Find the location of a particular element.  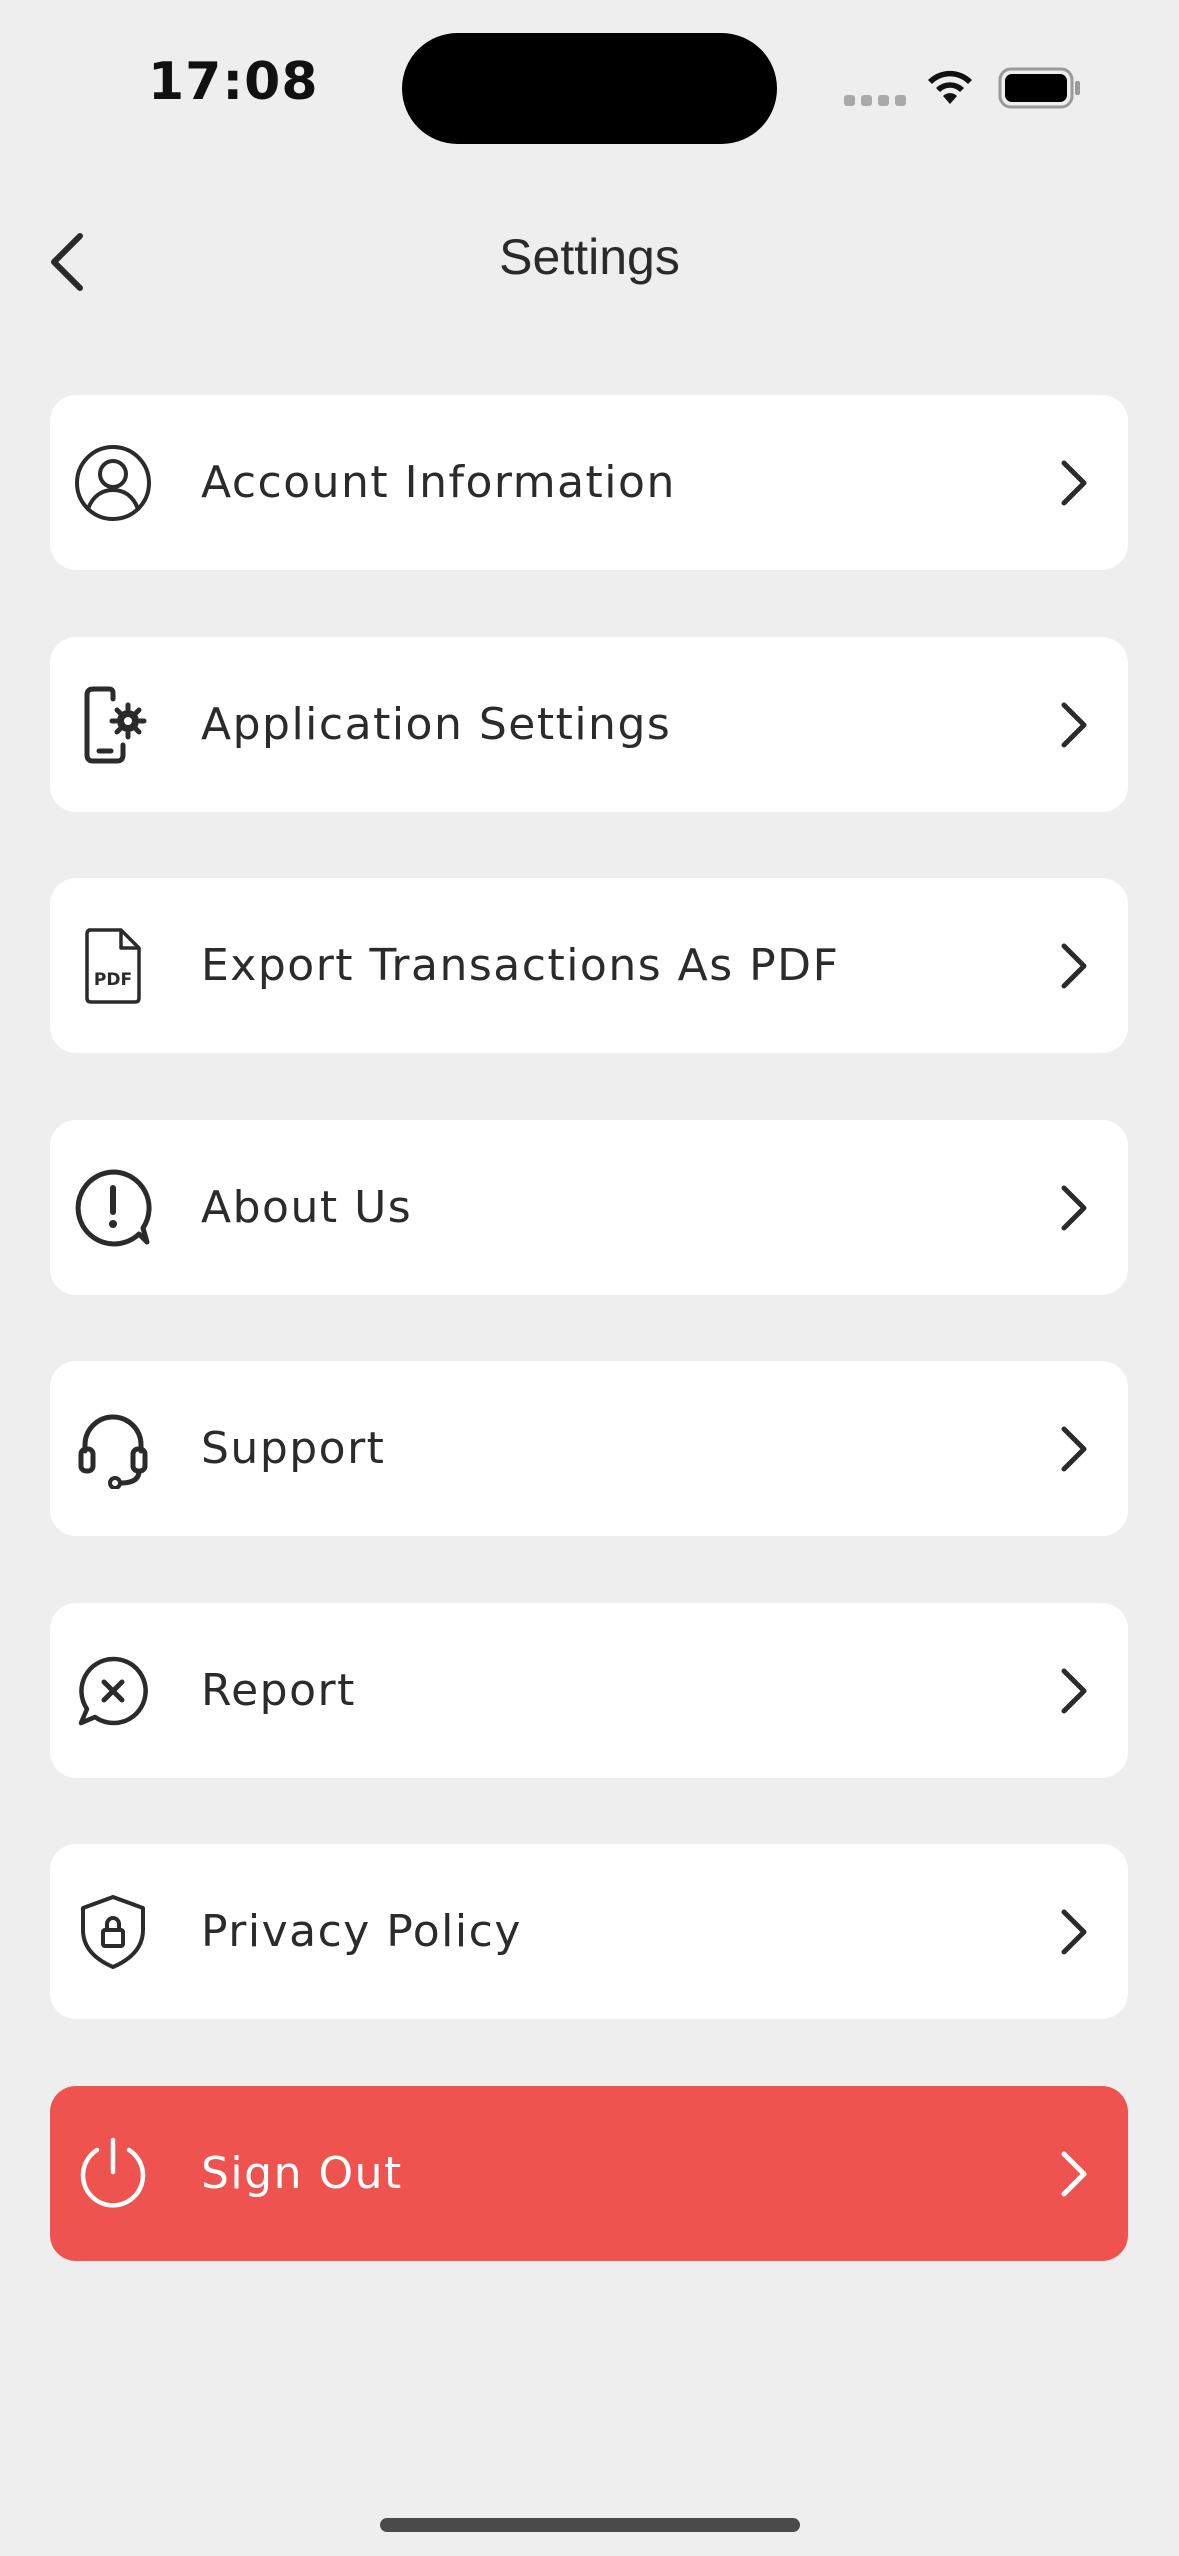

menu-item-application-settings: Application Settings is located at coordinates (589, 724).